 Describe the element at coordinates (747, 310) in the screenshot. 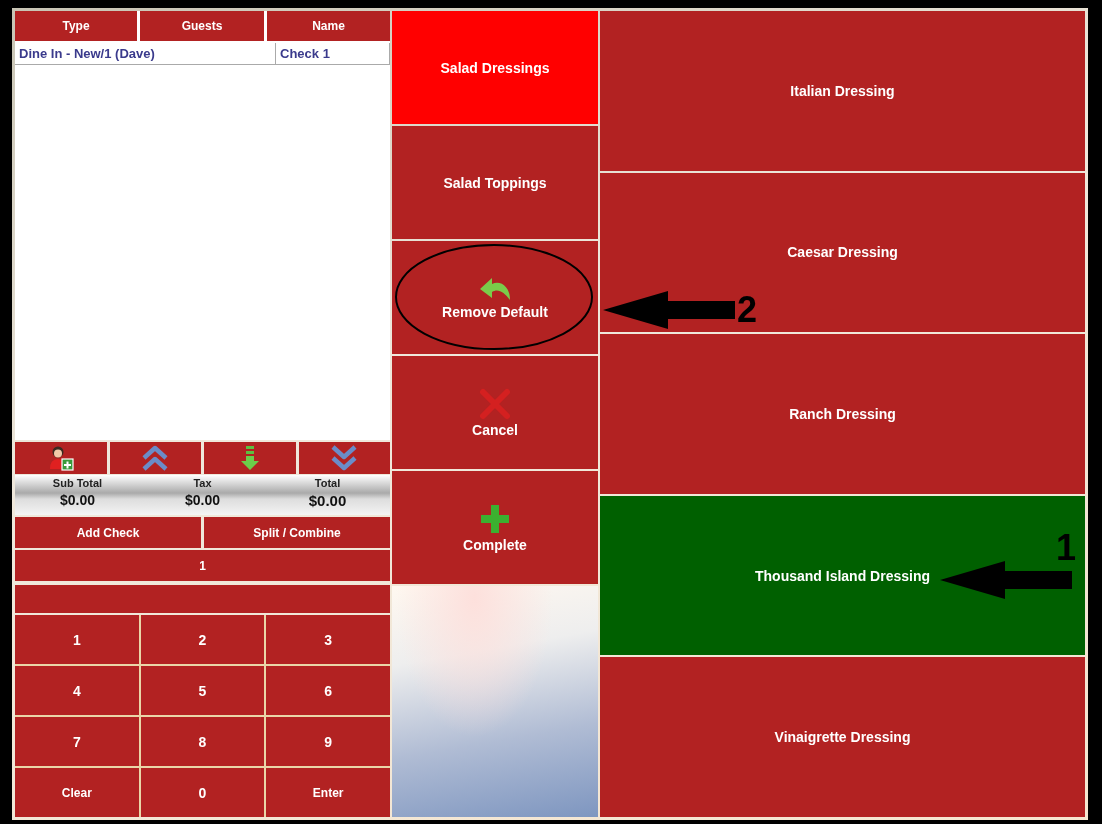

I see `callout-number: 2` at that location.